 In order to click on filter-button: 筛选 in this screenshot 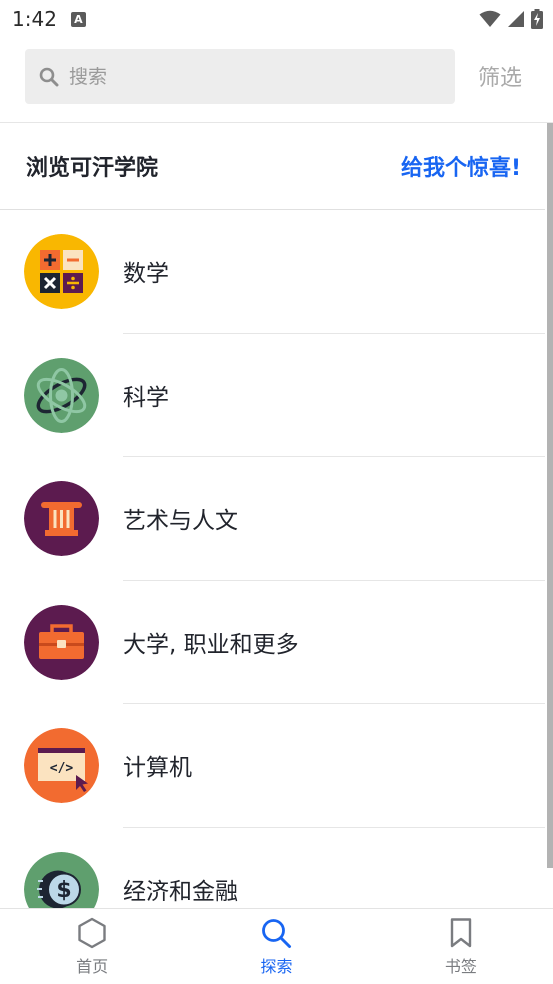, I will do `click(500, 76)`.